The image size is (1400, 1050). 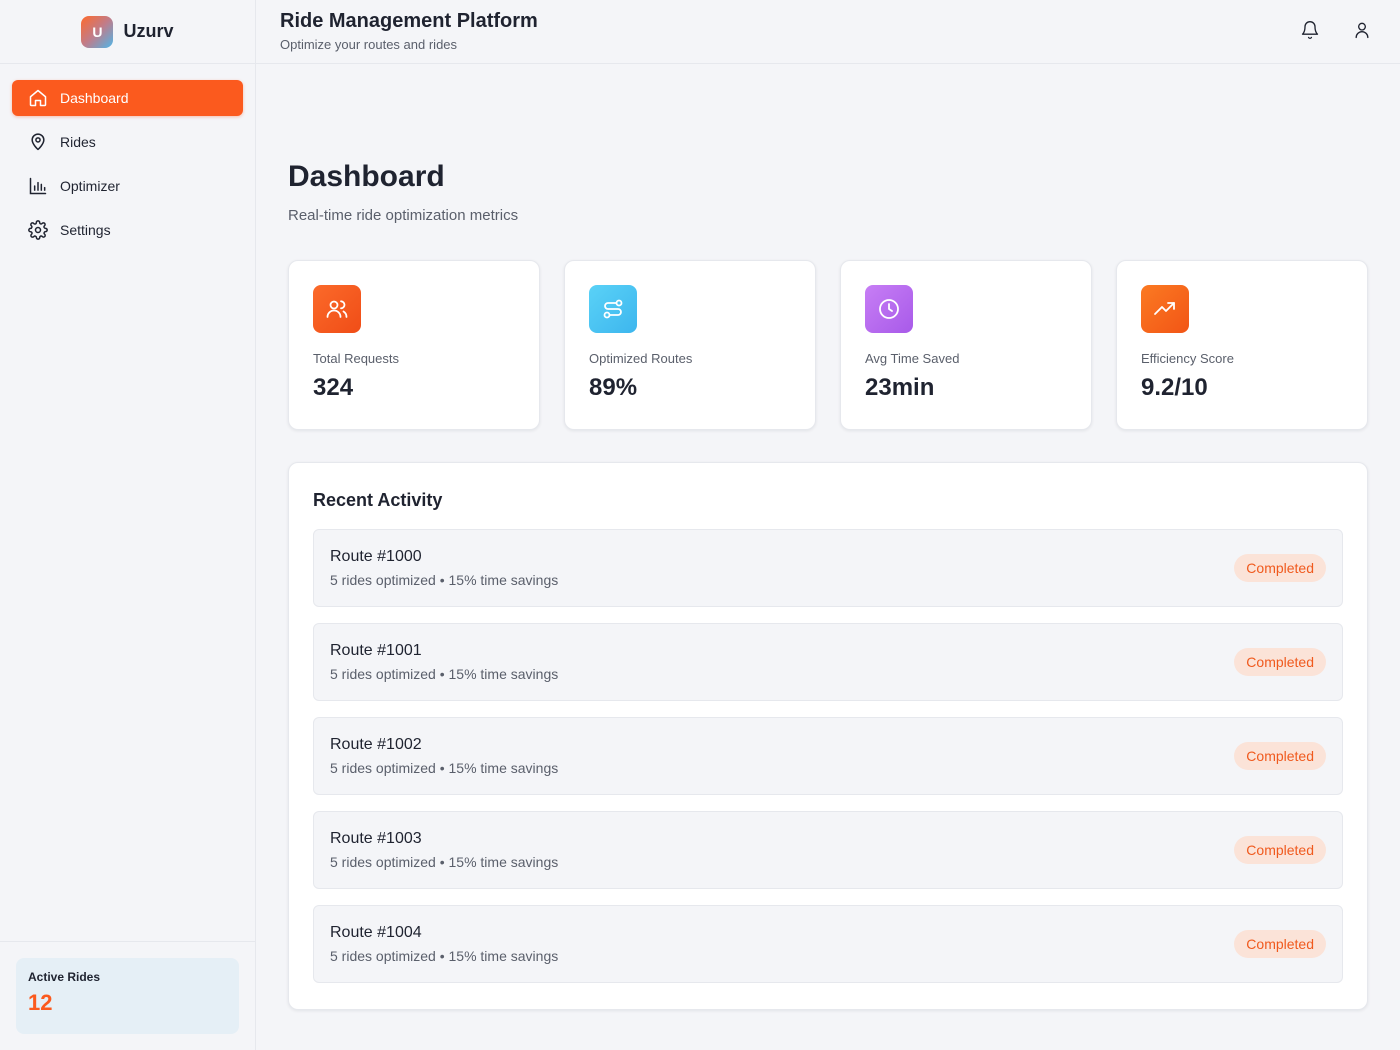 What do you see at coordinates (38, 230) in the screenshot?
I see `gear-icon` at bounding box center [38, 230].